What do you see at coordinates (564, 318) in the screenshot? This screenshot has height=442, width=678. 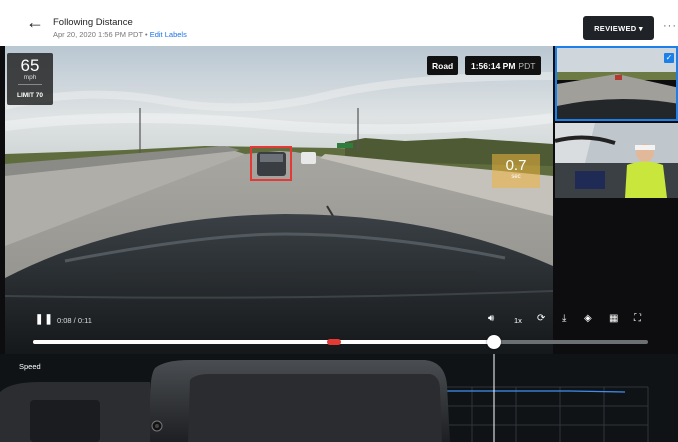 I see `download-icon: ⤓` at bounding box center [564, 318].